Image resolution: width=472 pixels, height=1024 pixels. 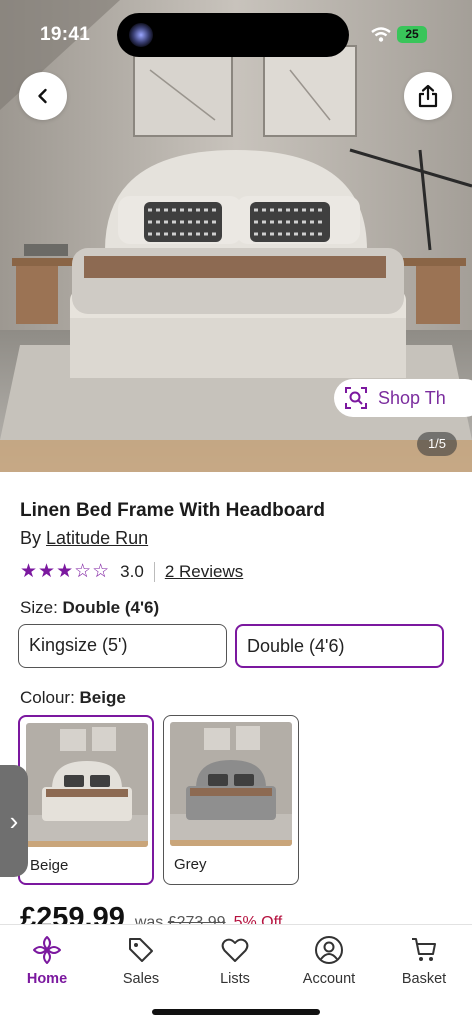 I want to click on wifi-icon, so click(x=381, y=34).